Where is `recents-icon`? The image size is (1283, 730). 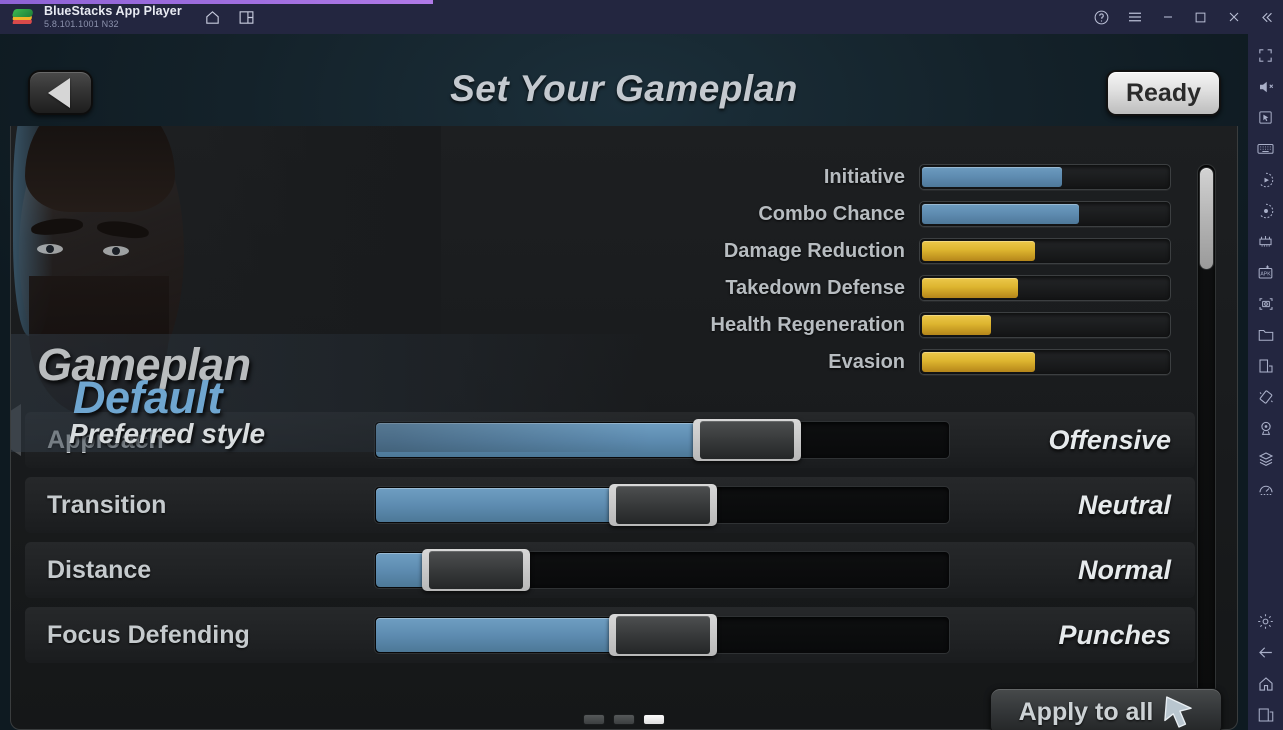
recents-icon is located at coordinates (1266, 714).